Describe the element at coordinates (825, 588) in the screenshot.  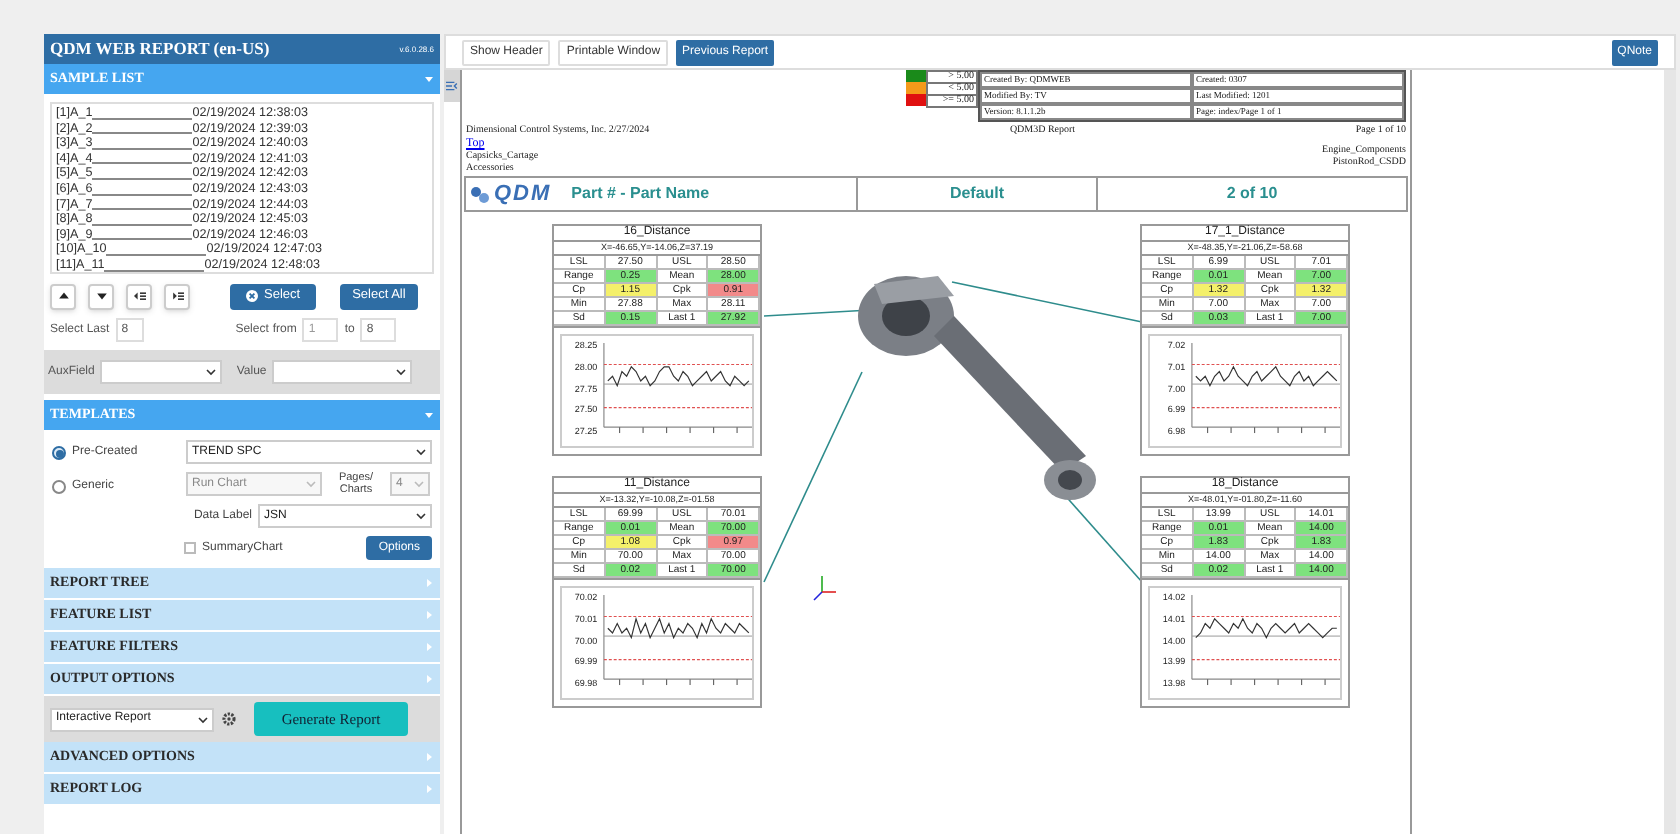
I see `axis-triad-icon` at that location.